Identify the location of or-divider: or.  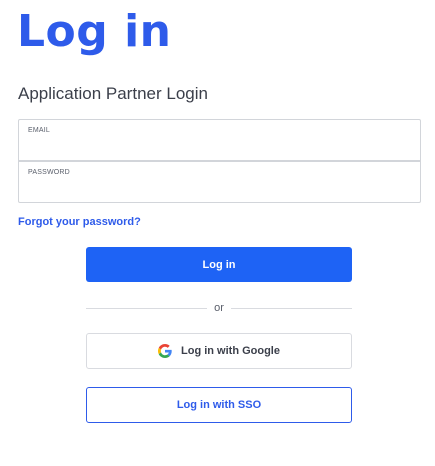
(219, 308).